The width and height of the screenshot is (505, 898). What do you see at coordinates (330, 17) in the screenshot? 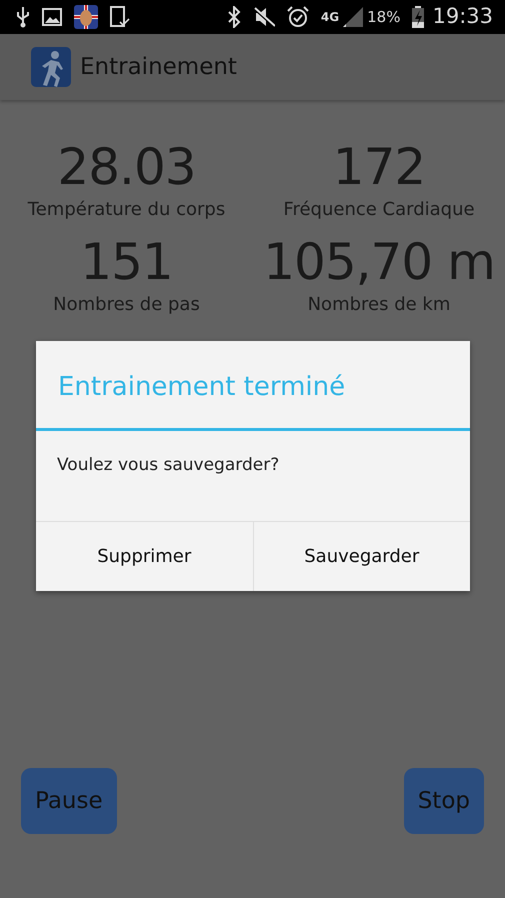
I see `network-label: 4G` at bounding box center [330, 17].